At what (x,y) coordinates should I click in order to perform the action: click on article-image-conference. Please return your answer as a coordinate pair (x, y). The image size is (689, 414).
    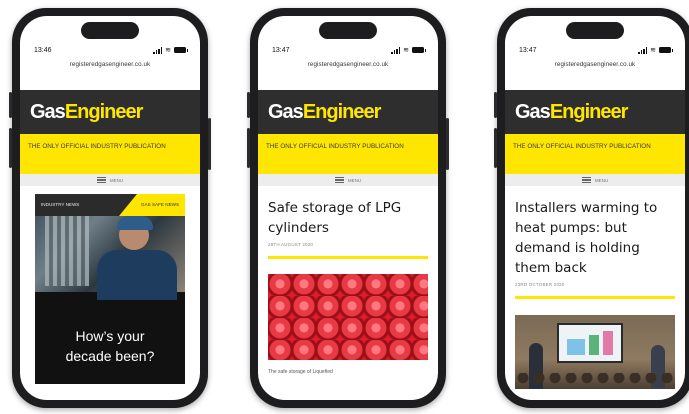
    Looking at the image, I should click on (595, 352).